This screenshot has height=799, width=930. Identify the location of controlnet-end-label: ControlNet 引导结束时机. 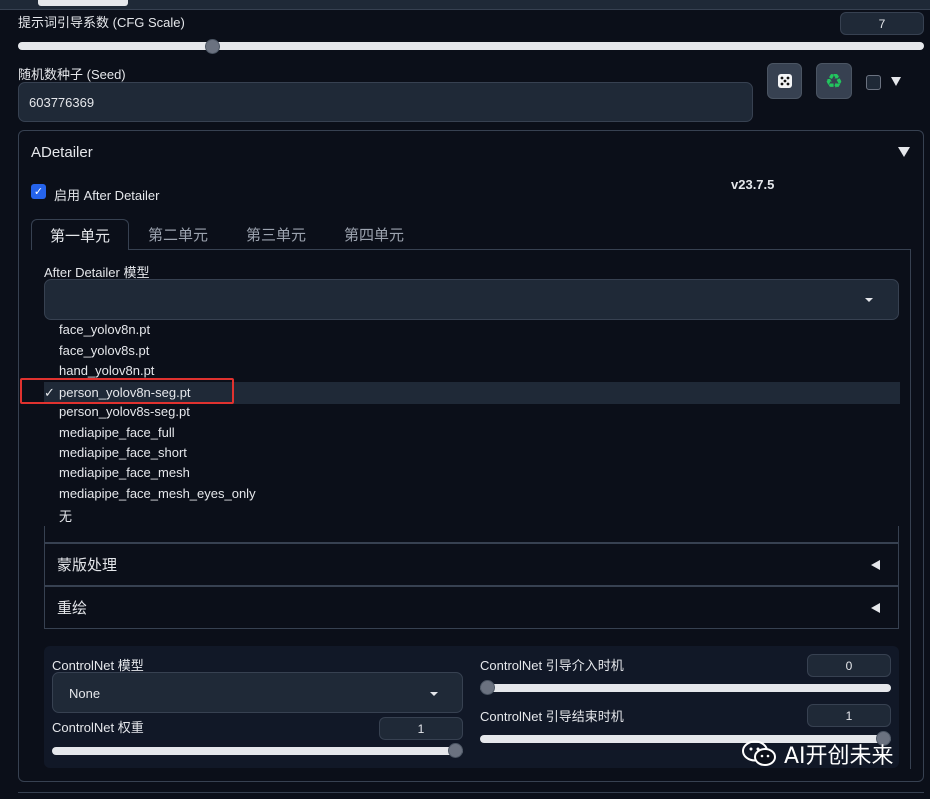
(552, 716).